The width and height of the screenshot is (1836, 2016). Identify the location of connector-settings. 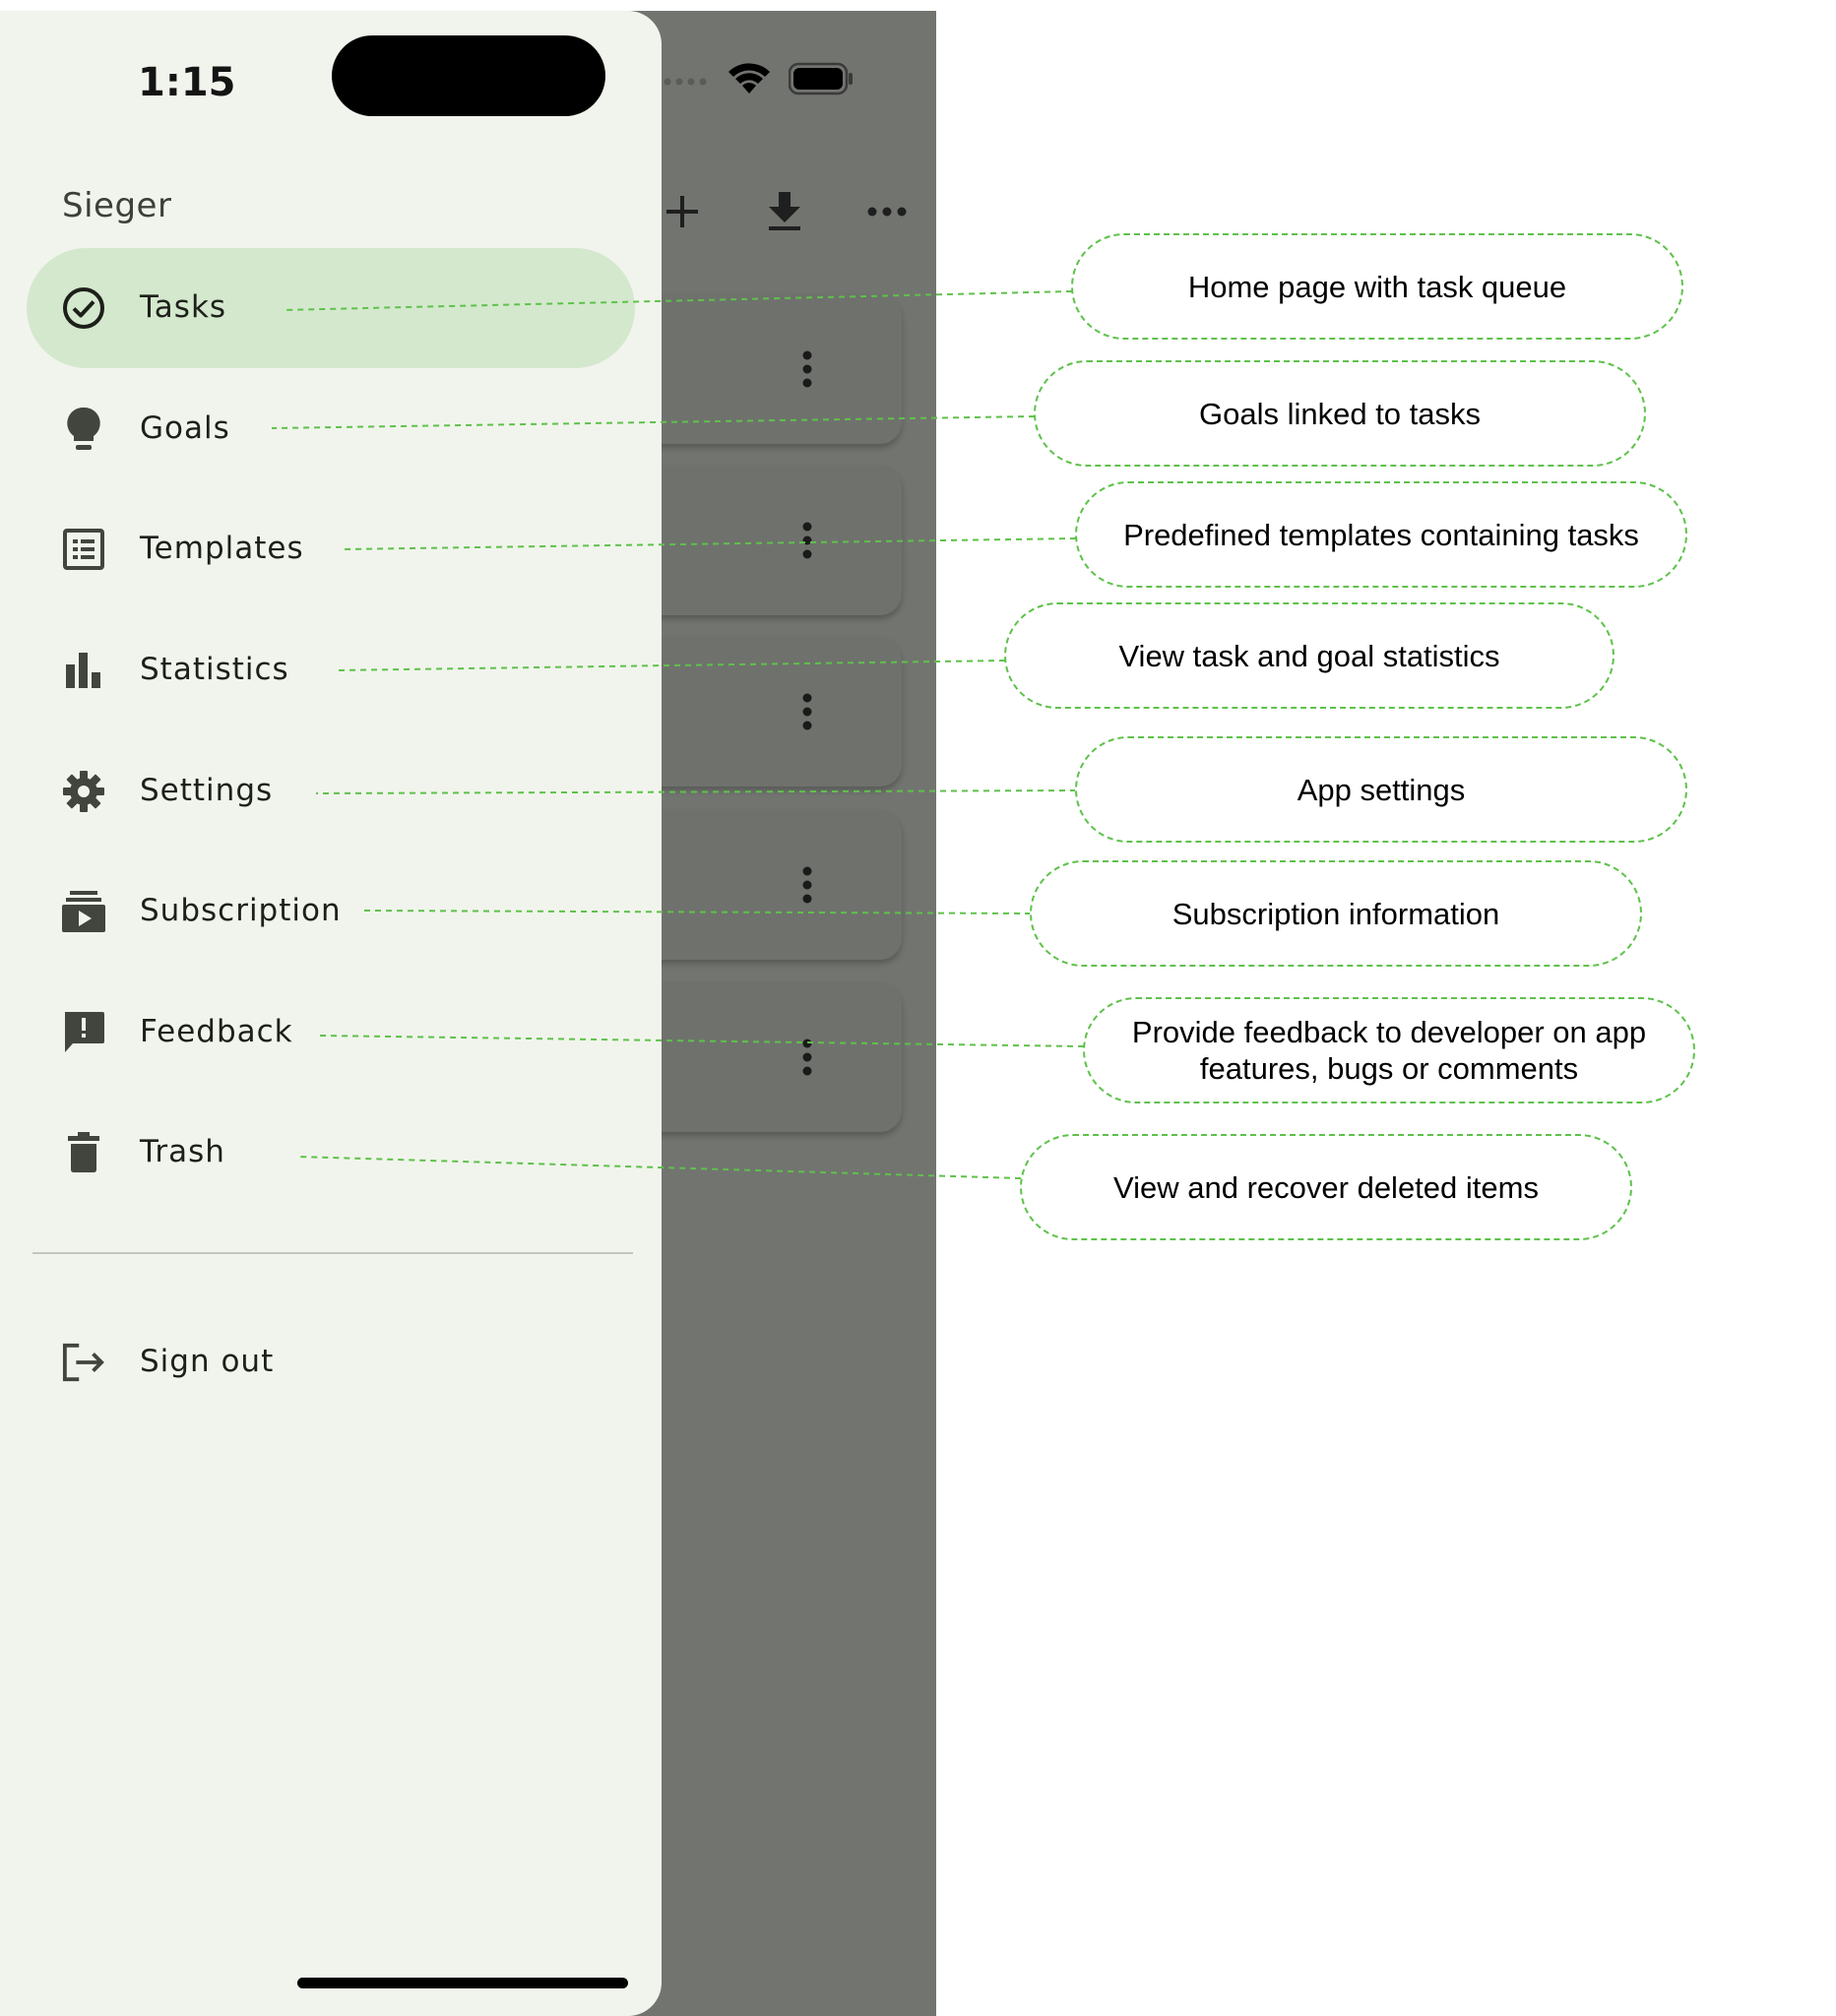
(700, 790).